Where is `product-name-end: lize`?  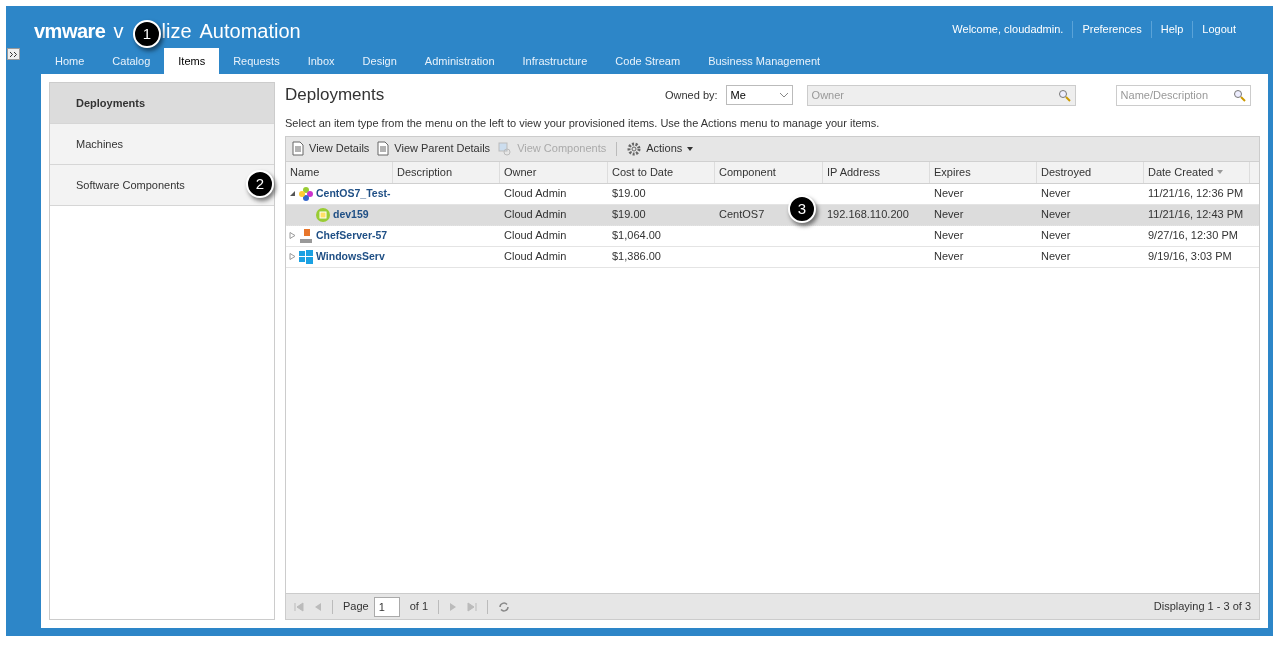 product-name-end: lize is located at coordinates (176, 31).